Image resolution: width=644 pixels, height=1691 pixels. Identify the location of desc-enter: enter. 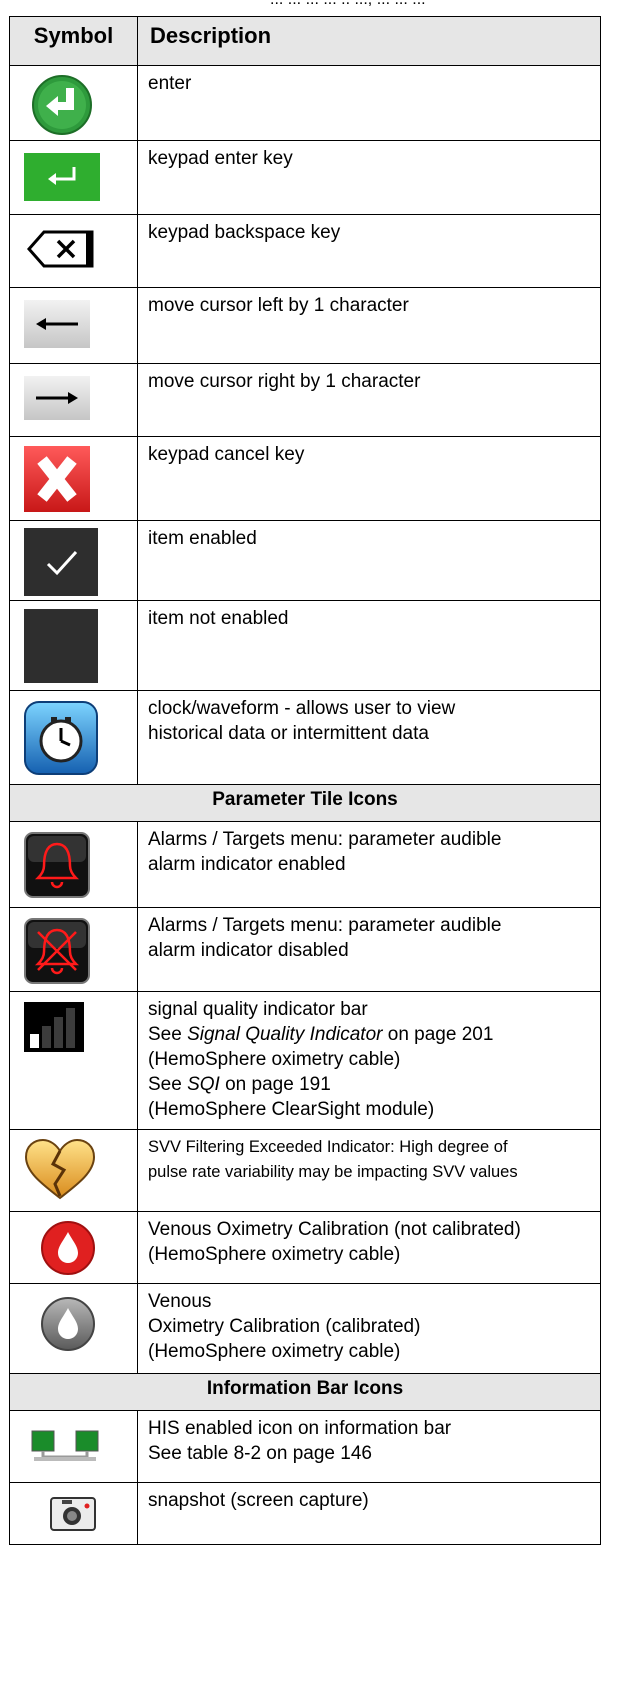
(369, 103).